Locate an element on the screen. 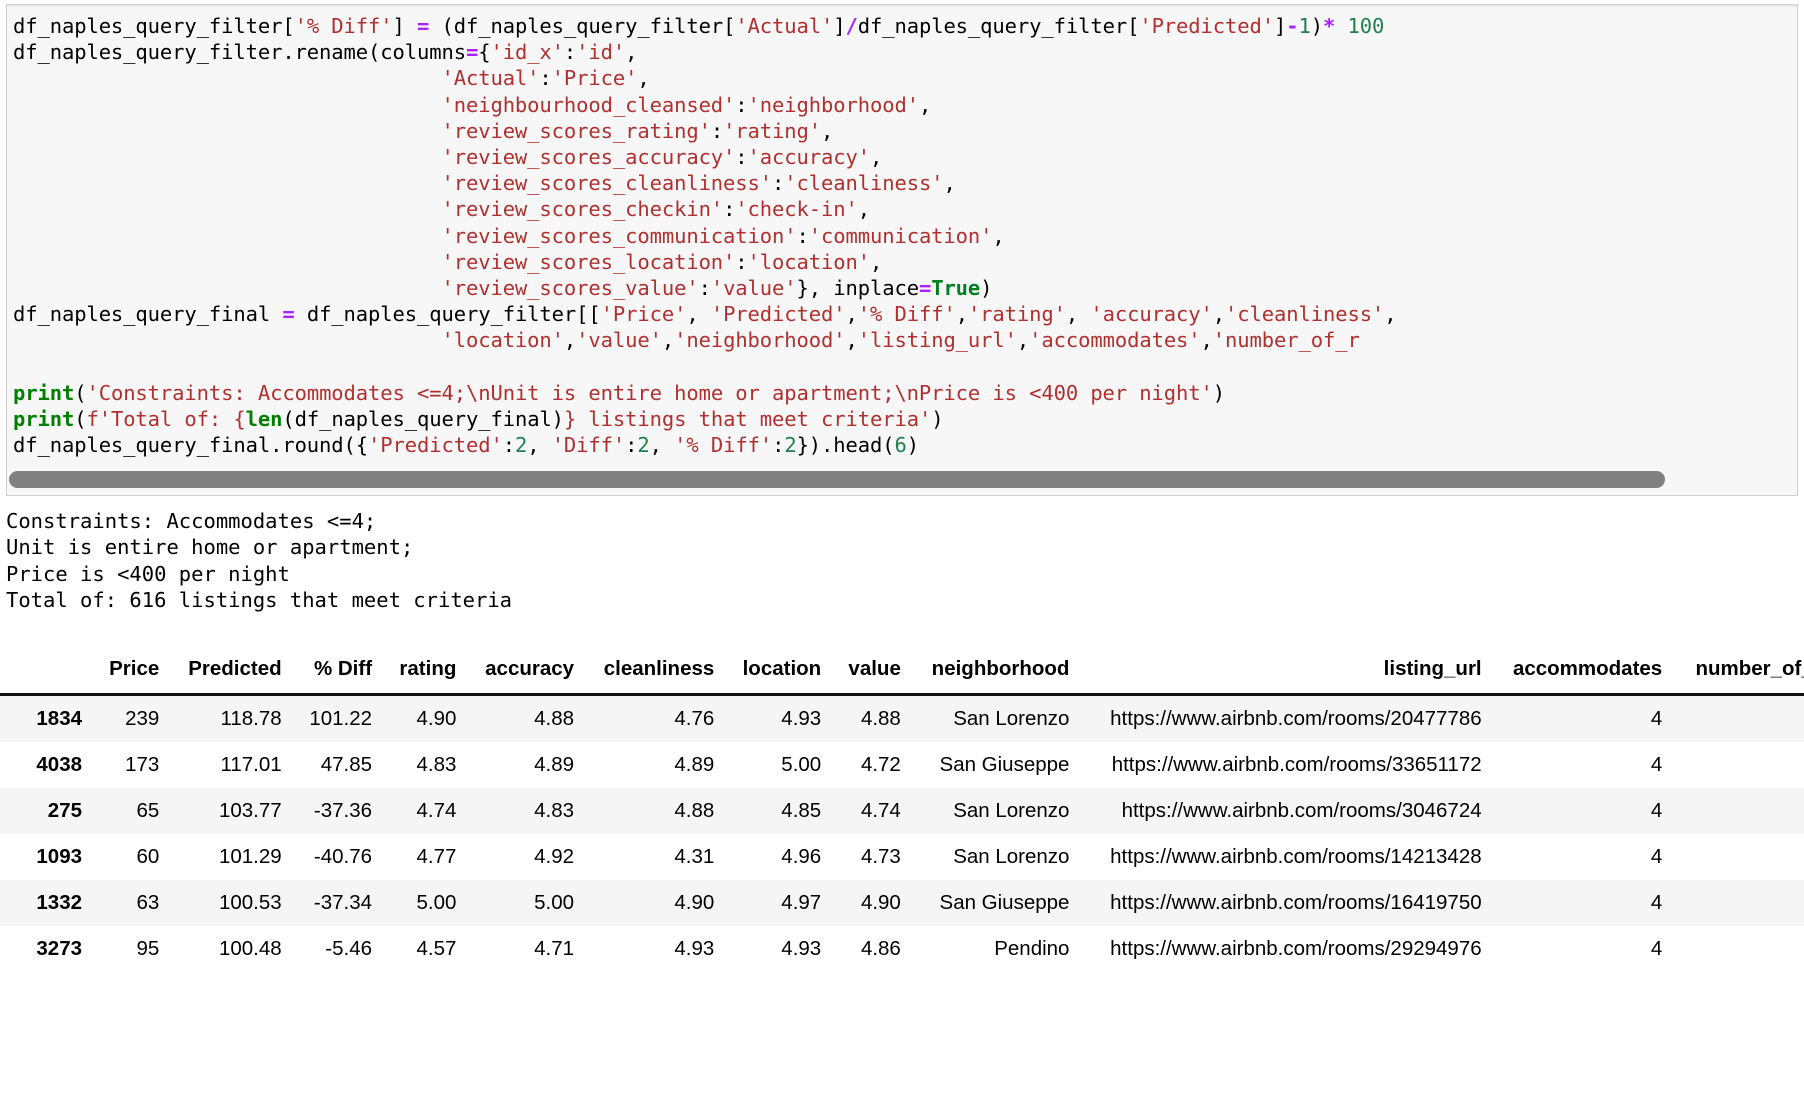  code-token-str: 'review_scores_location' is located at coordinates (588, 261).